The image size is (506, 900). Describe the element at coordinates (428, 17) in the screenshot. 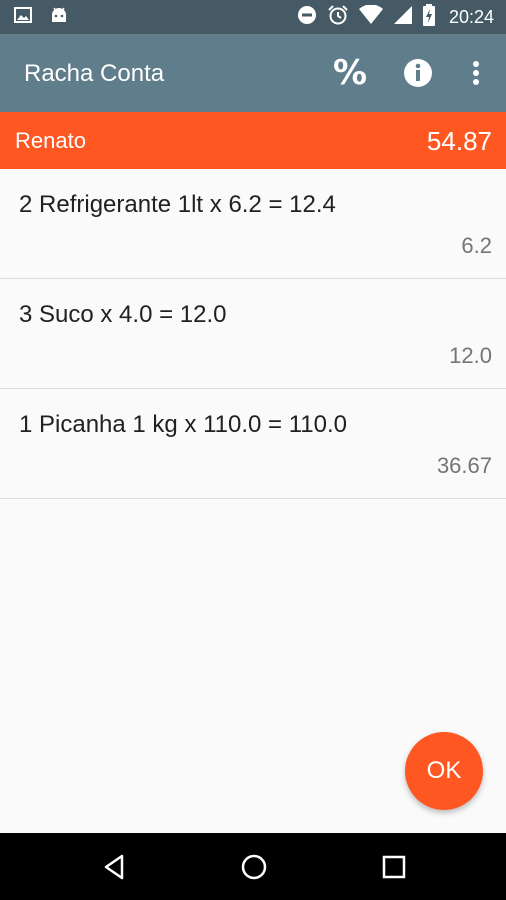

I see `battery-charging-icon` at that location.